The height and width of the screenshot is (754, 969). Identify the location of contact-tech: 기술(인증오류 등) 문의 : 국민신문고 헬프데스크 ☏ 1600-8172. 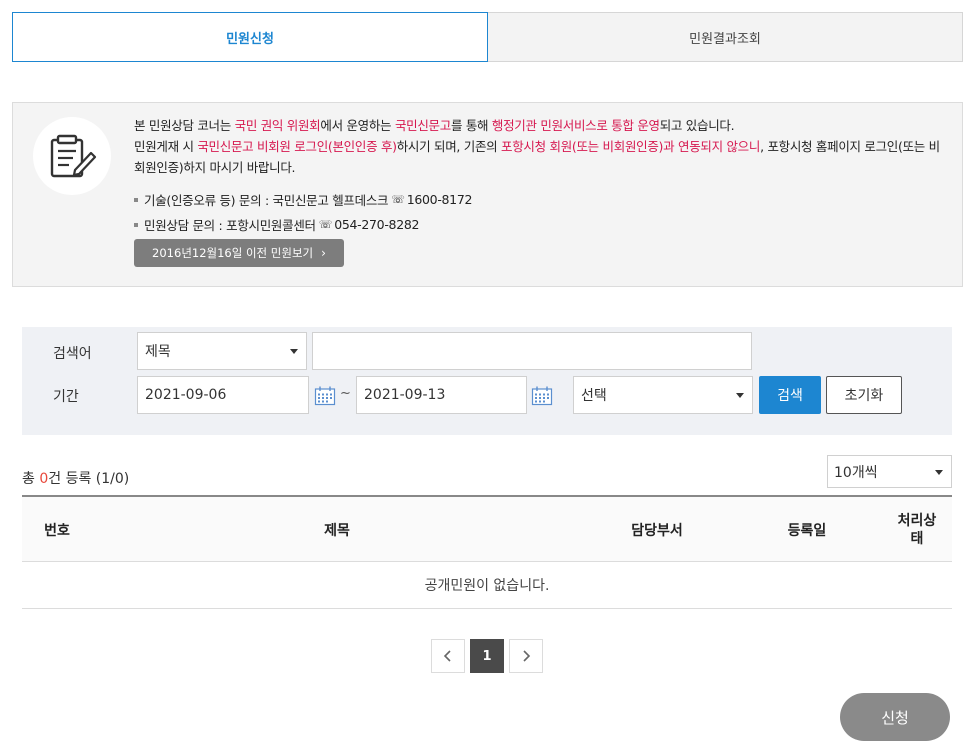
(303, 199).